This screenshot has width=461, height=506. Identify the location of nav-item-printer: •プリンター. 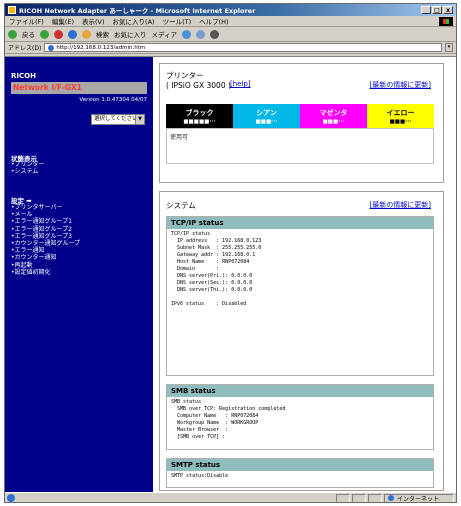
(28, 164).